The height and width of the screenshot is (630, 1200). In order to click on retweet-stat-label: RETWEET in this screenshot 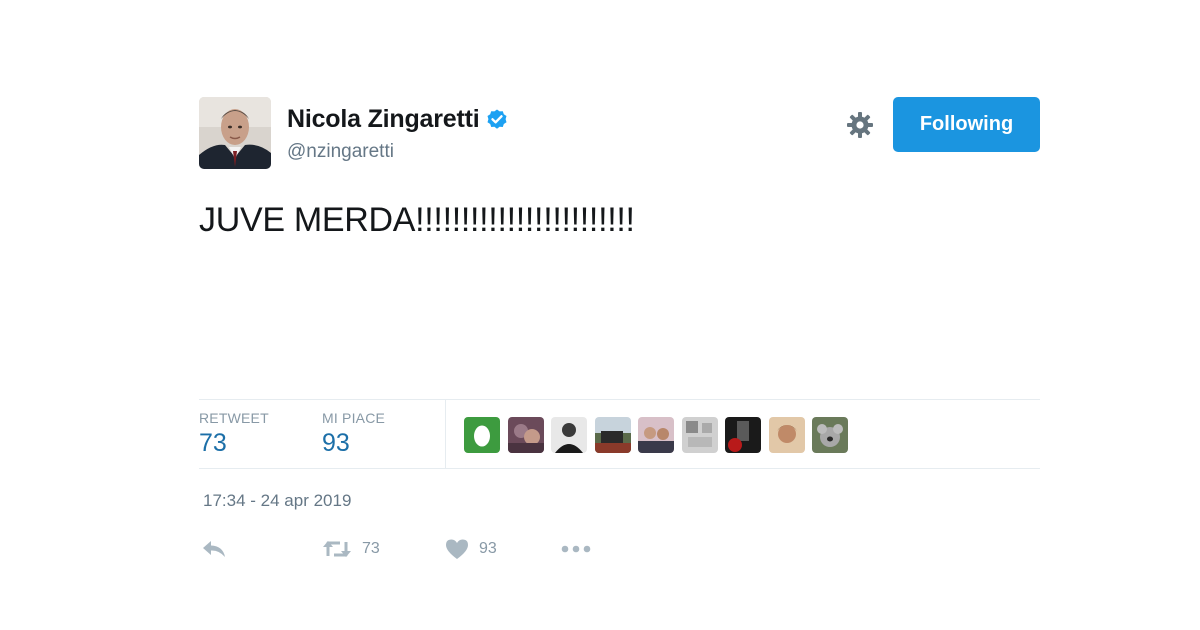, I will do `click(234, 418)`.